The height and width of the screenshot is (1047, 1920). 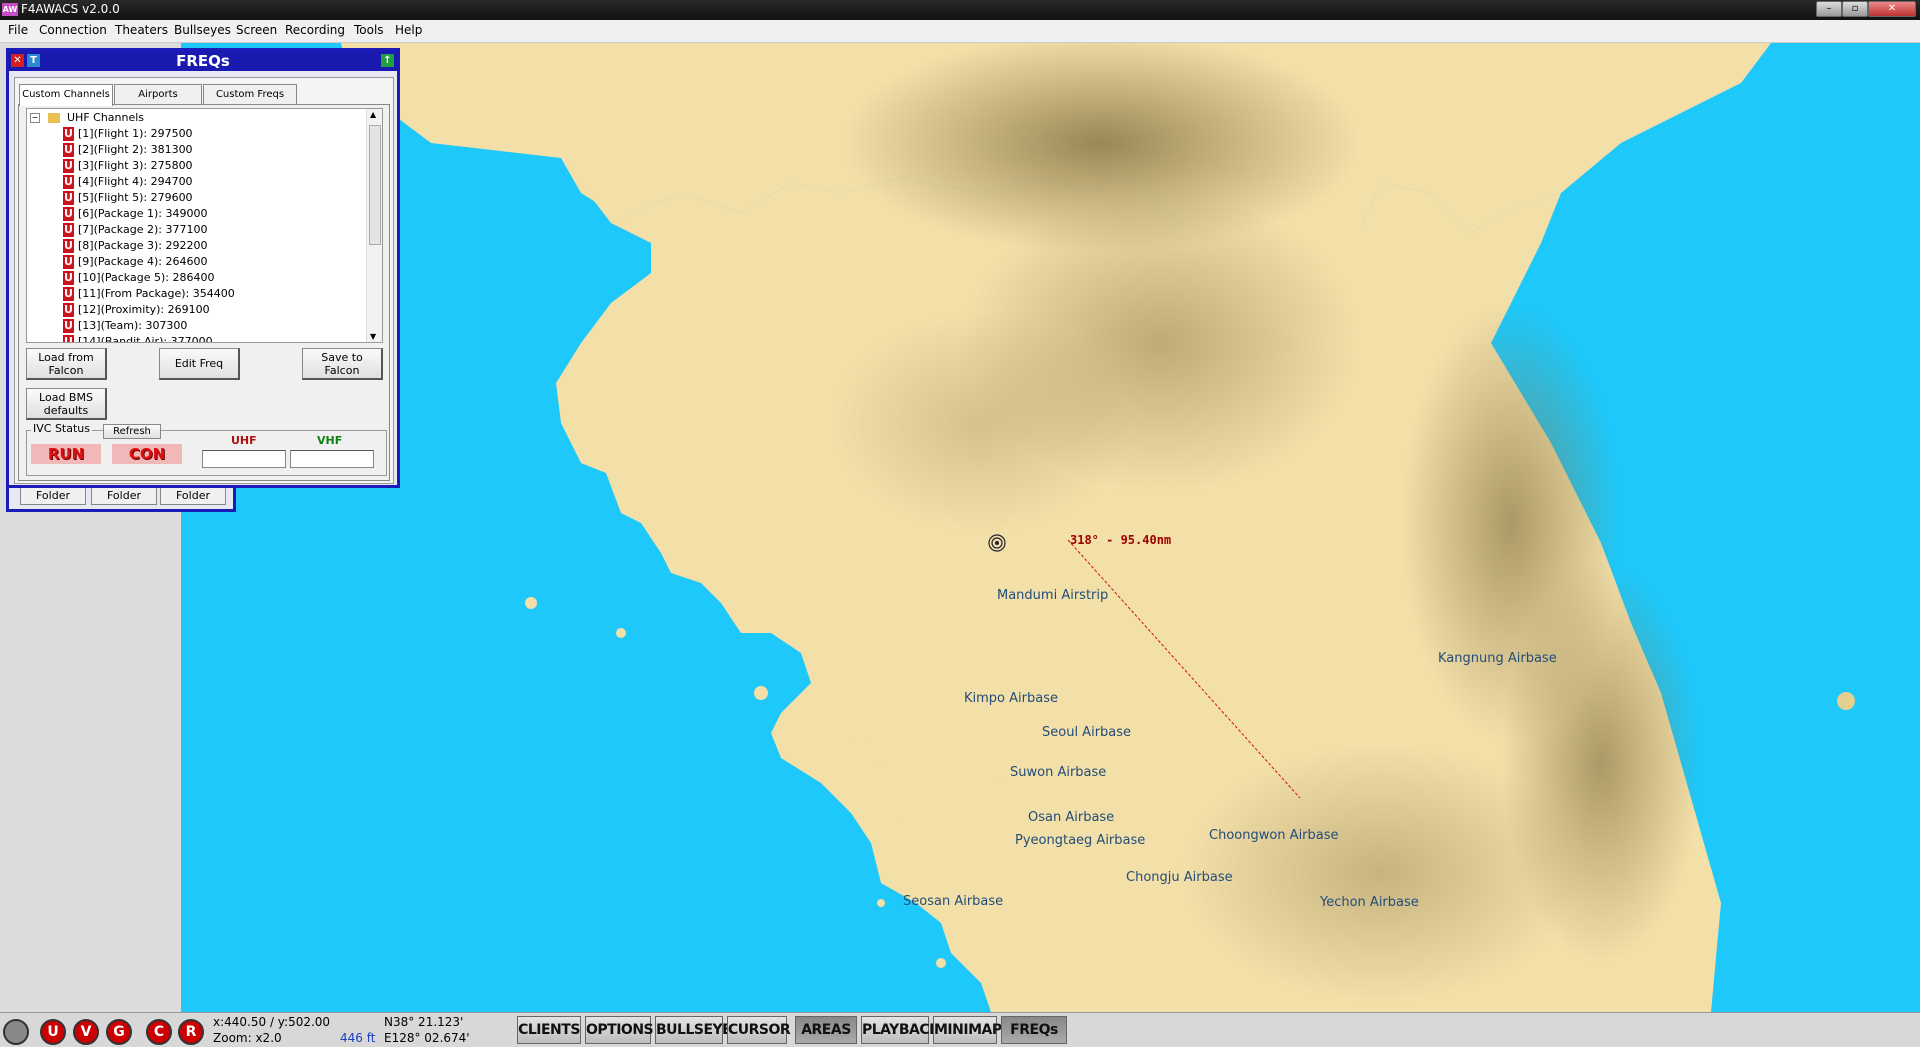 What do you see at coordinates (53, 118) in the screenshot?
I see `folder-icon` at bounding box center [53, 118].